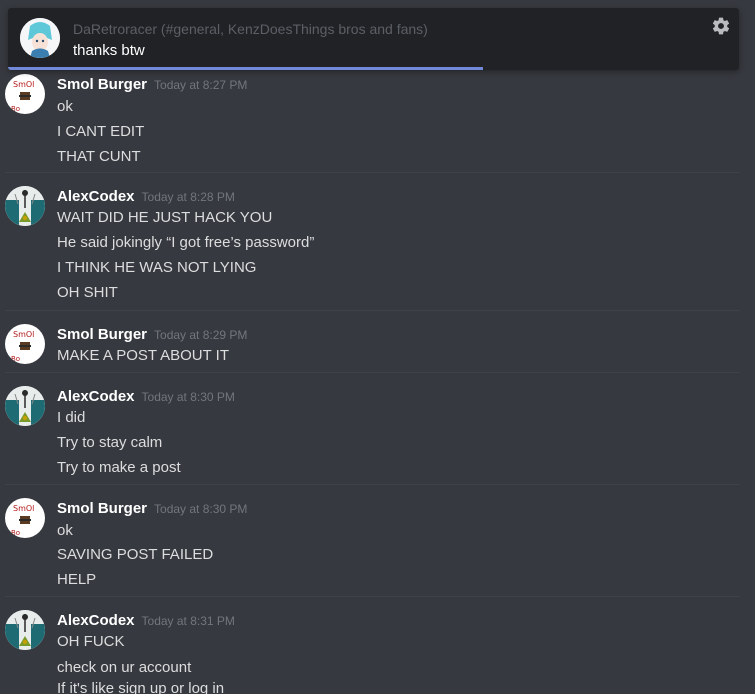 This screenshot has width=755, height=694. I want to click on anime-character-avatar-icon, so click(40, 38).